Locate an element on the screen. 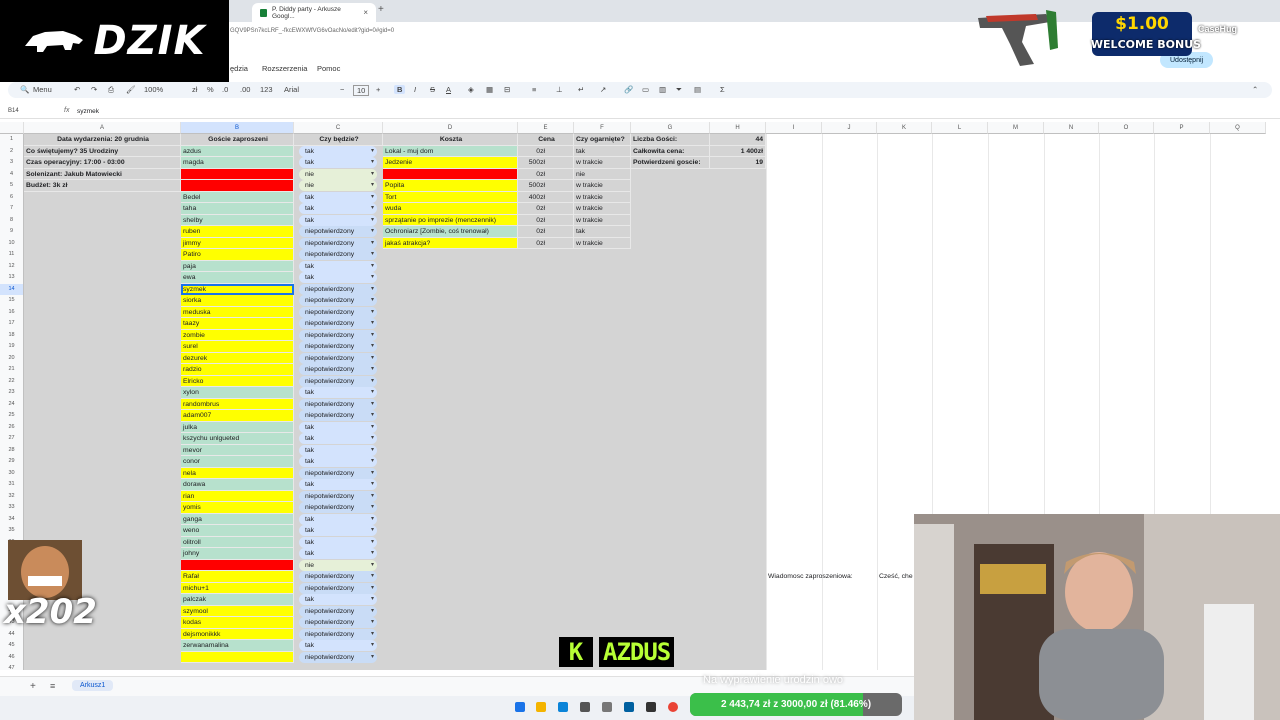  guest-name-cell: meduska is located at coordinates (237, 312).